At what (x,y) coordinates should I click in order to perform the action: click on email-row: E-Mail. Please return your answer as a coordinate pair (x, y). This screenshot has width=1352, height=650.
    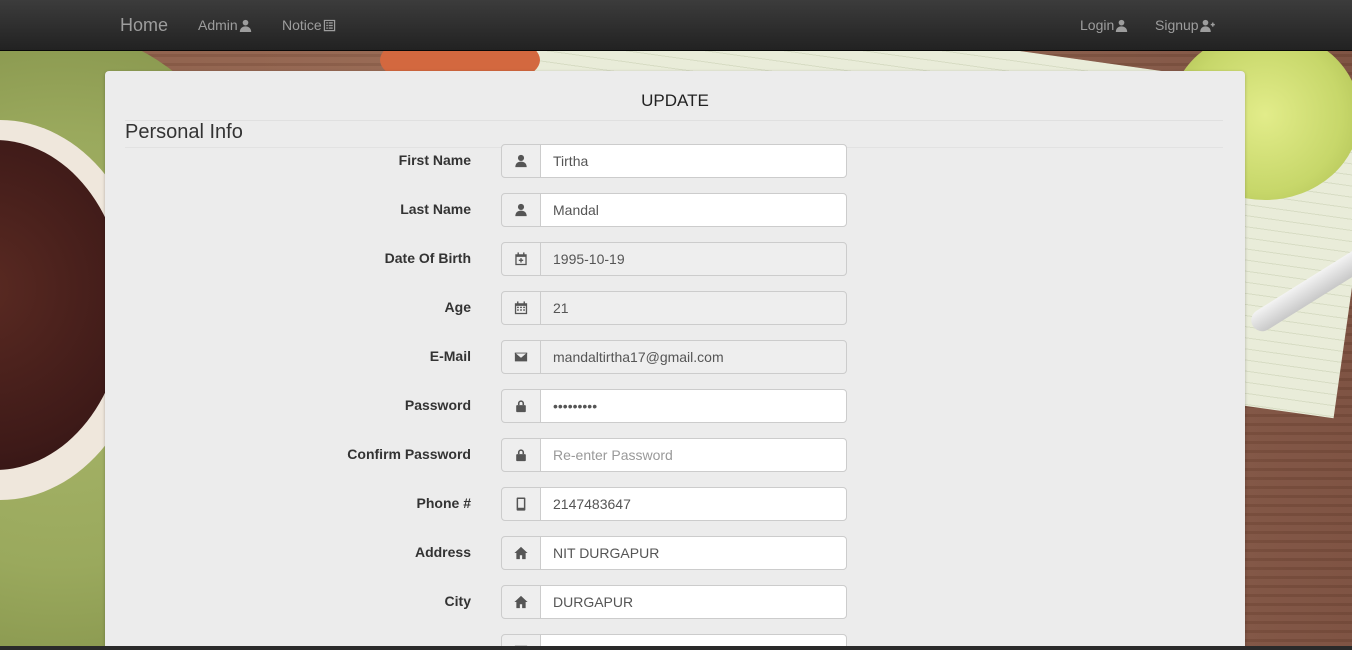
    Looking at the image, I should click on (675, 357).